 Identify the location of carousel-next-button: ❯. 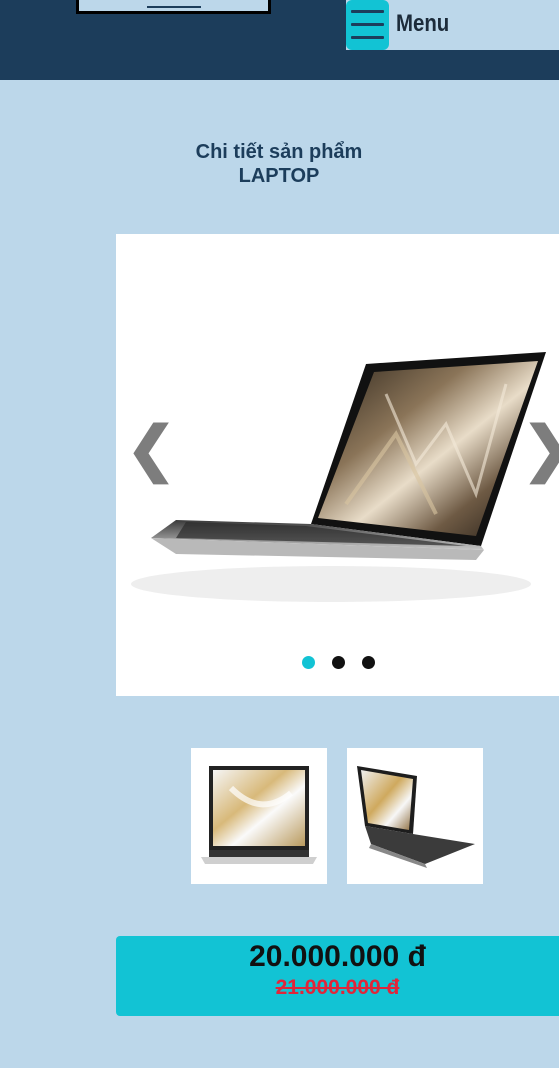
(540, 449).